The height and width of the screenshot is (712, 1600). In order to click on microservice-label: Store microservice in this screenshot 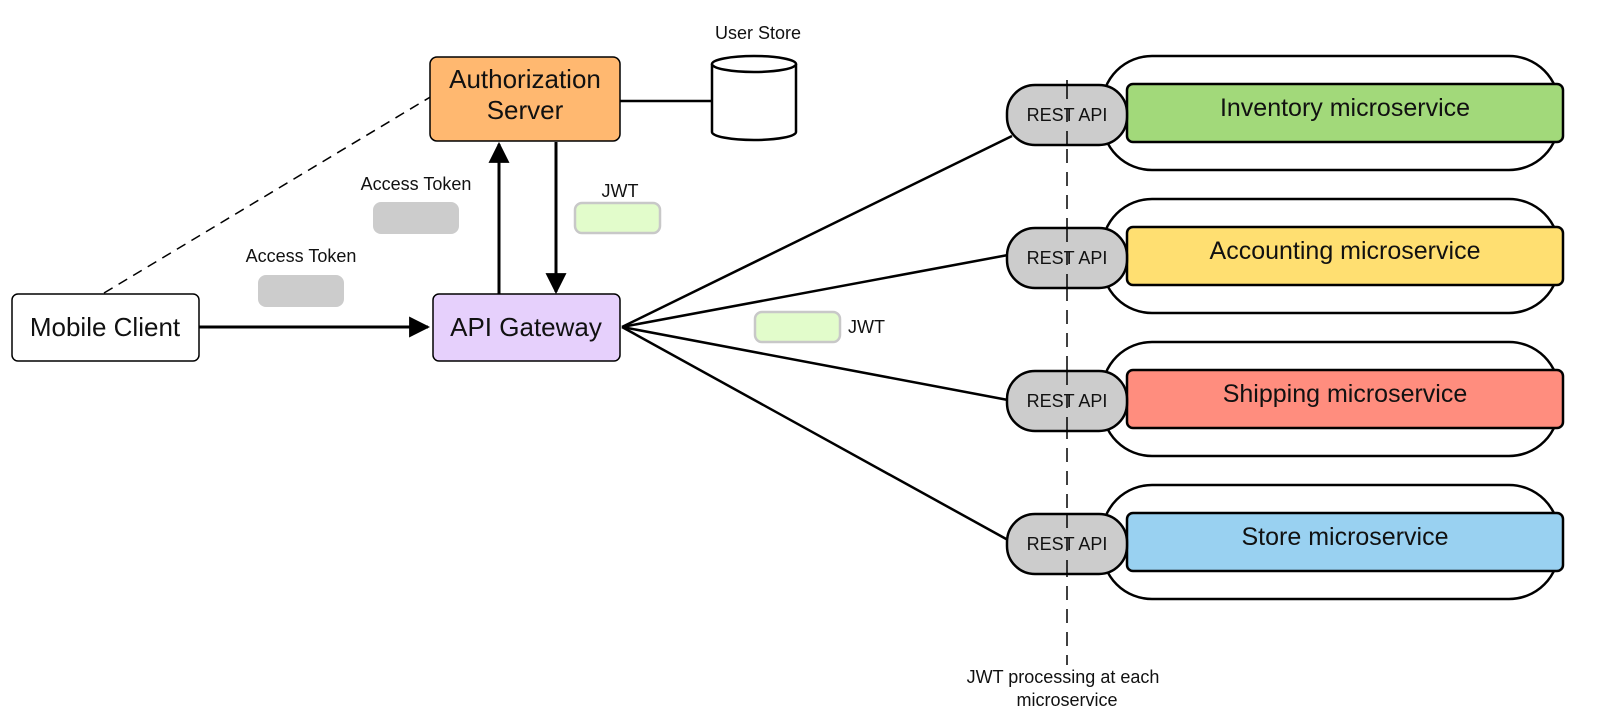, I will do `click(1345, 537)`.